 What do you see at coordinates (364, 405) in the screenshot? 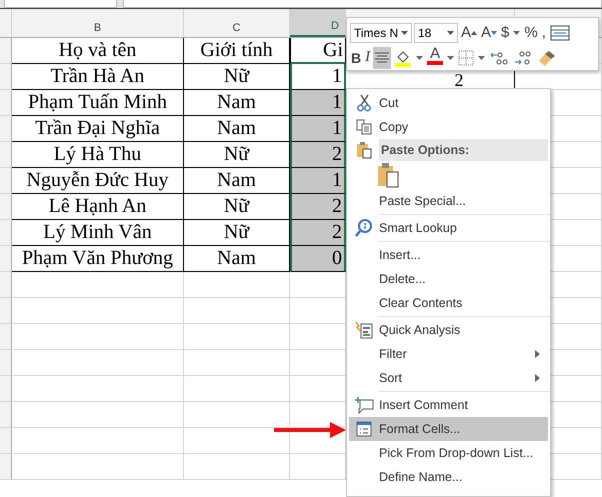
I see `comment-icon` at bounding box center [364, 405].